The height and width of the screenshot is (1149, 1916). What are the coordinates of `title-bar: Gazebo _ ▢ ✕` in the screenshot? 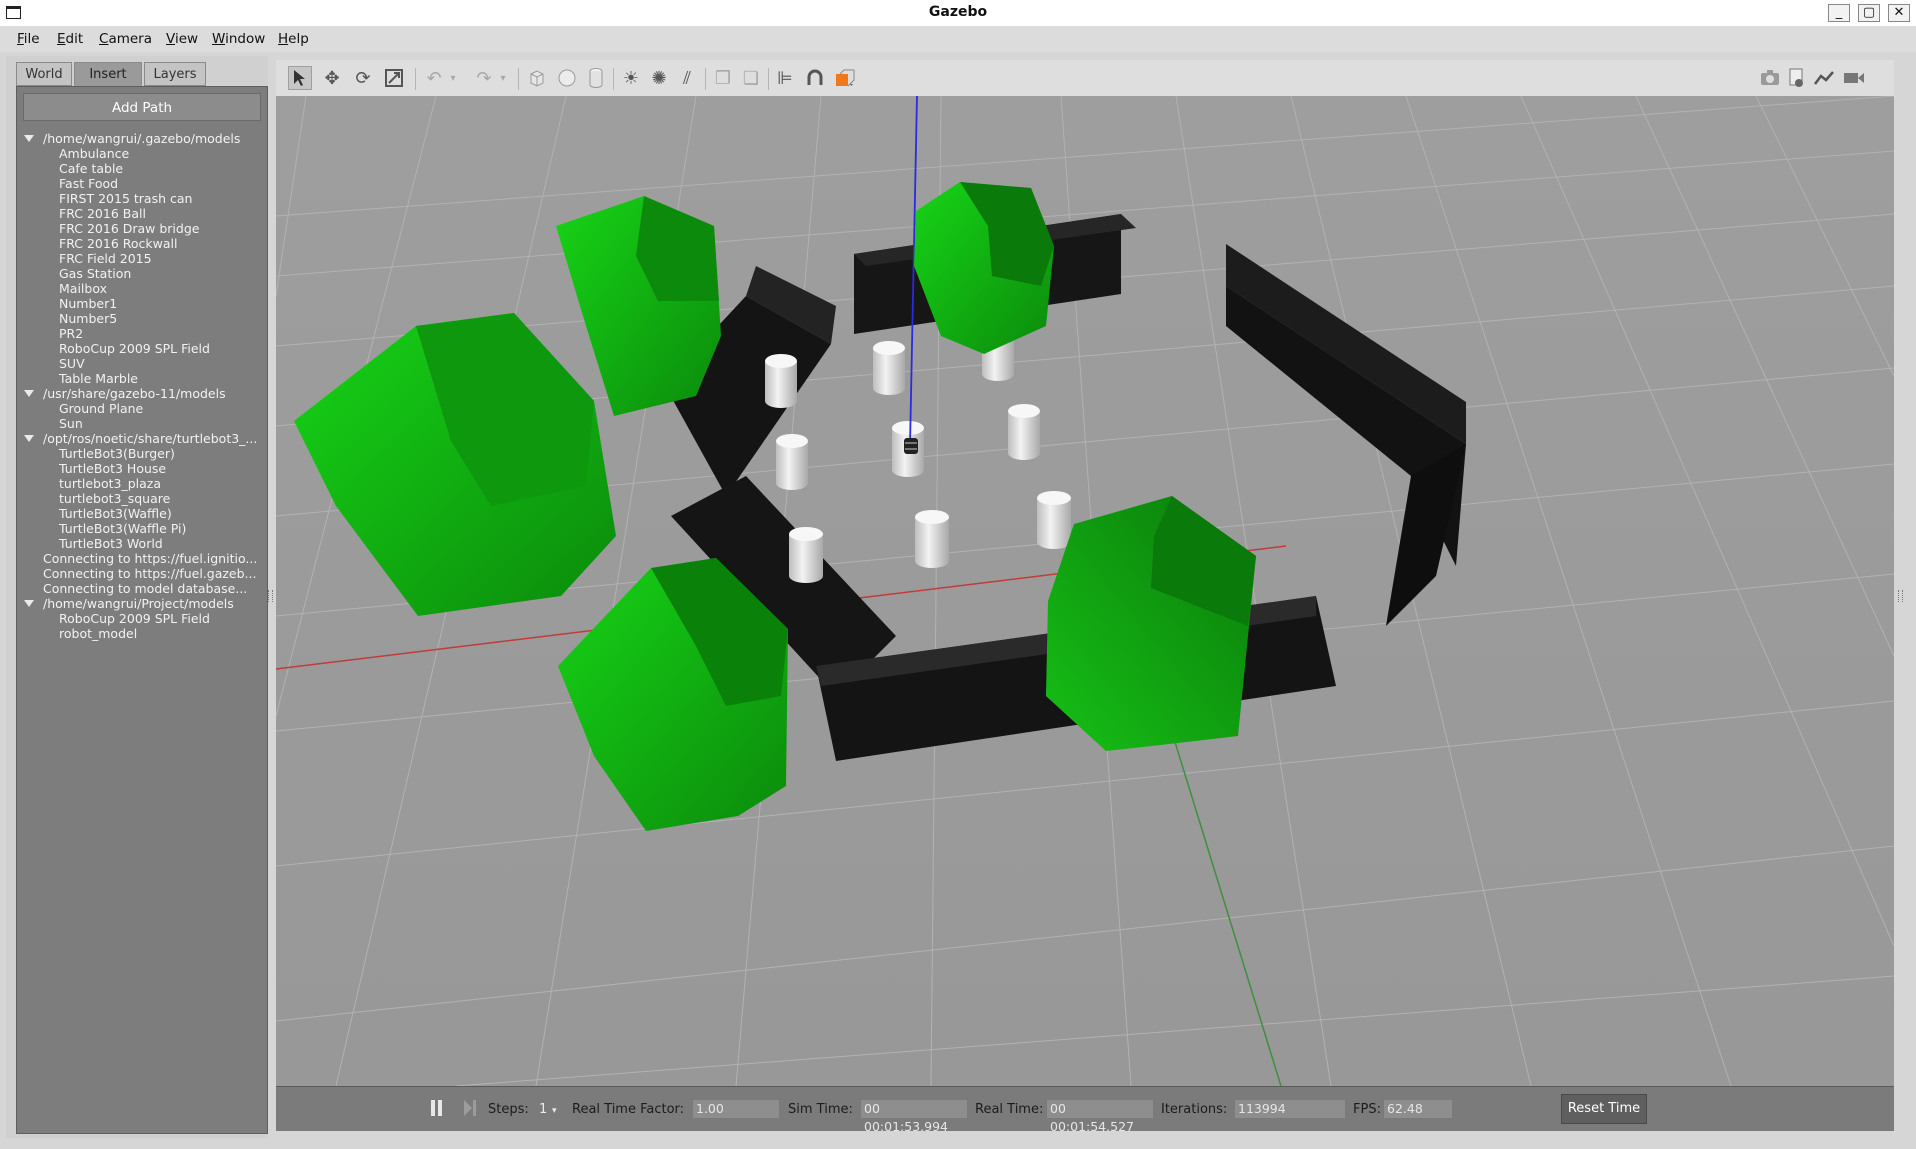 It's located at (958, 13).